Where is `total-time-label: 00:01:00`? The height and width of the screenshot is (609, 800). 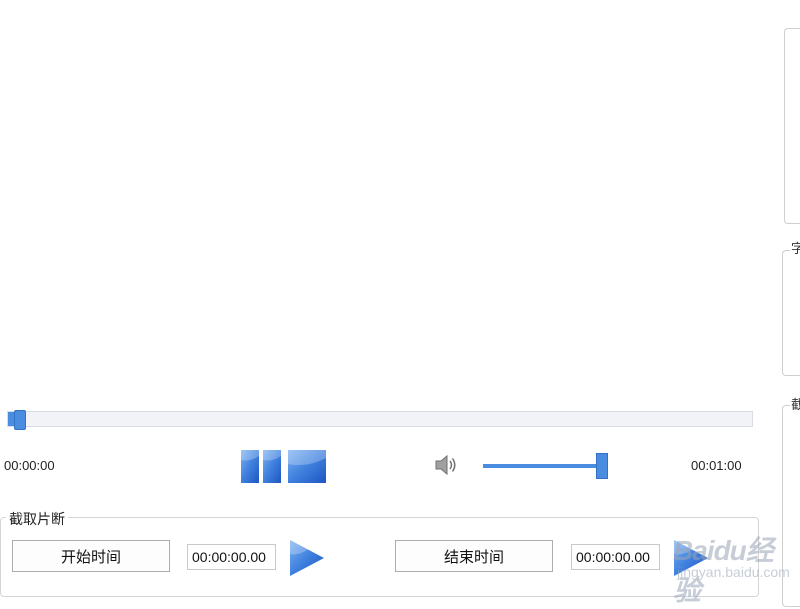 total-time-label: 00:01:00 is located at coordinates (716, 465).